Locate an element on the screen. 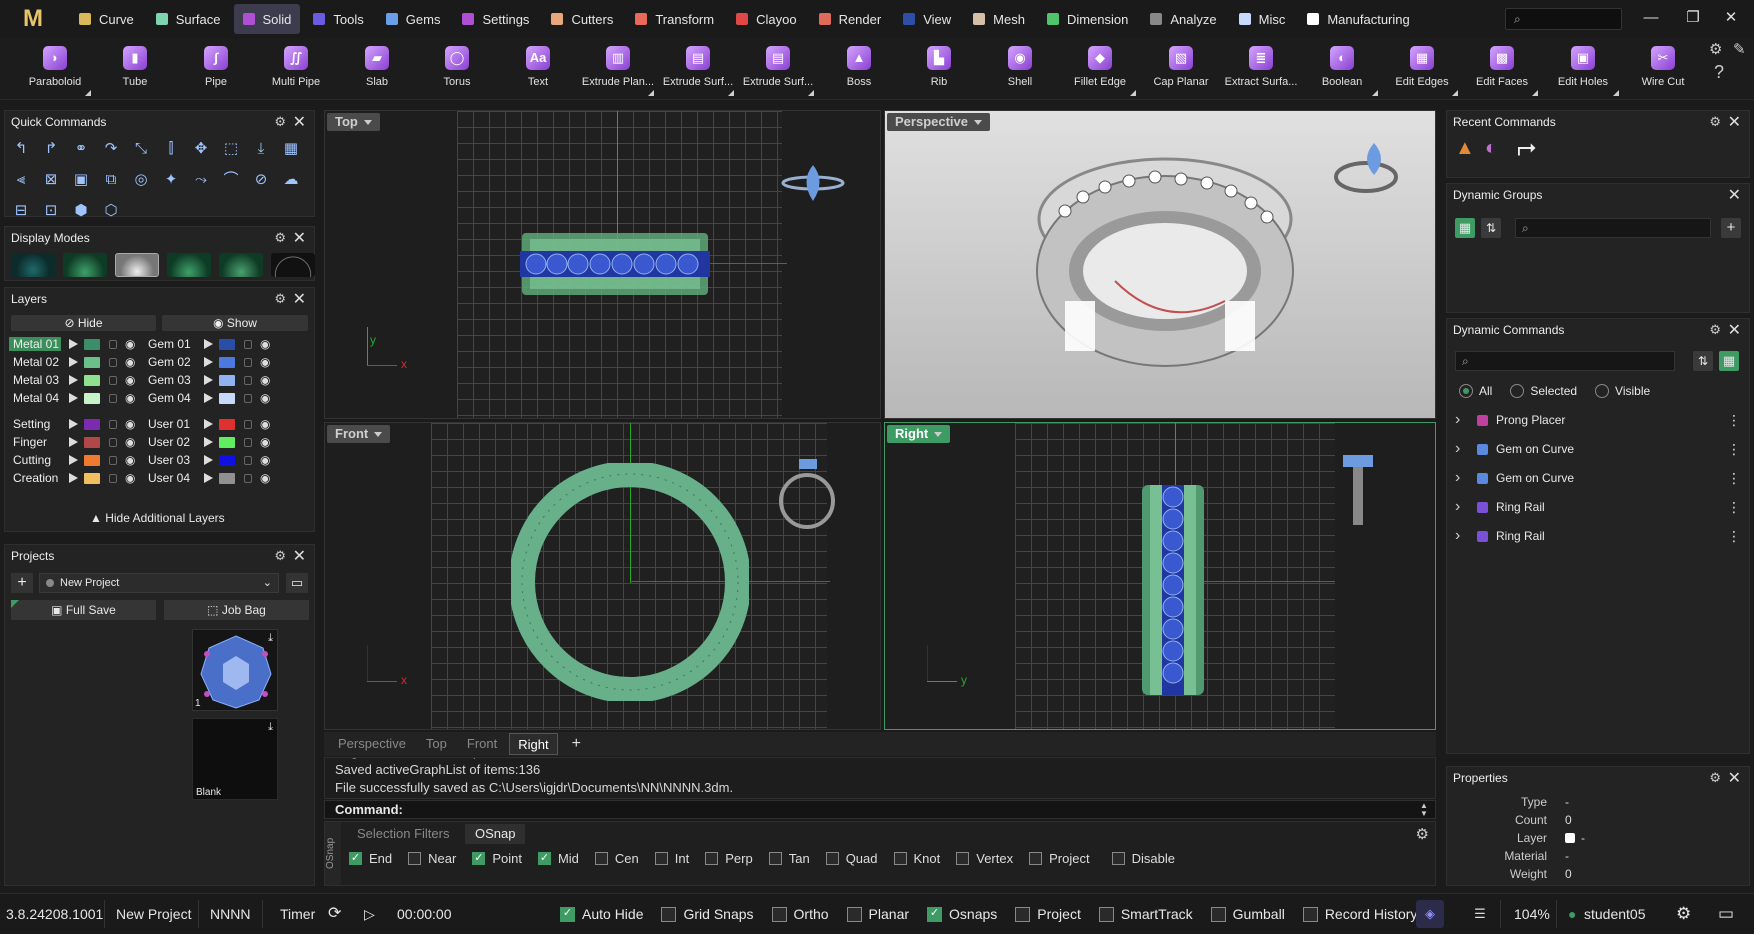 The height and width of the screenshot is (934, 1754). menu-tab-view: View is located at coordinates (927, 19).